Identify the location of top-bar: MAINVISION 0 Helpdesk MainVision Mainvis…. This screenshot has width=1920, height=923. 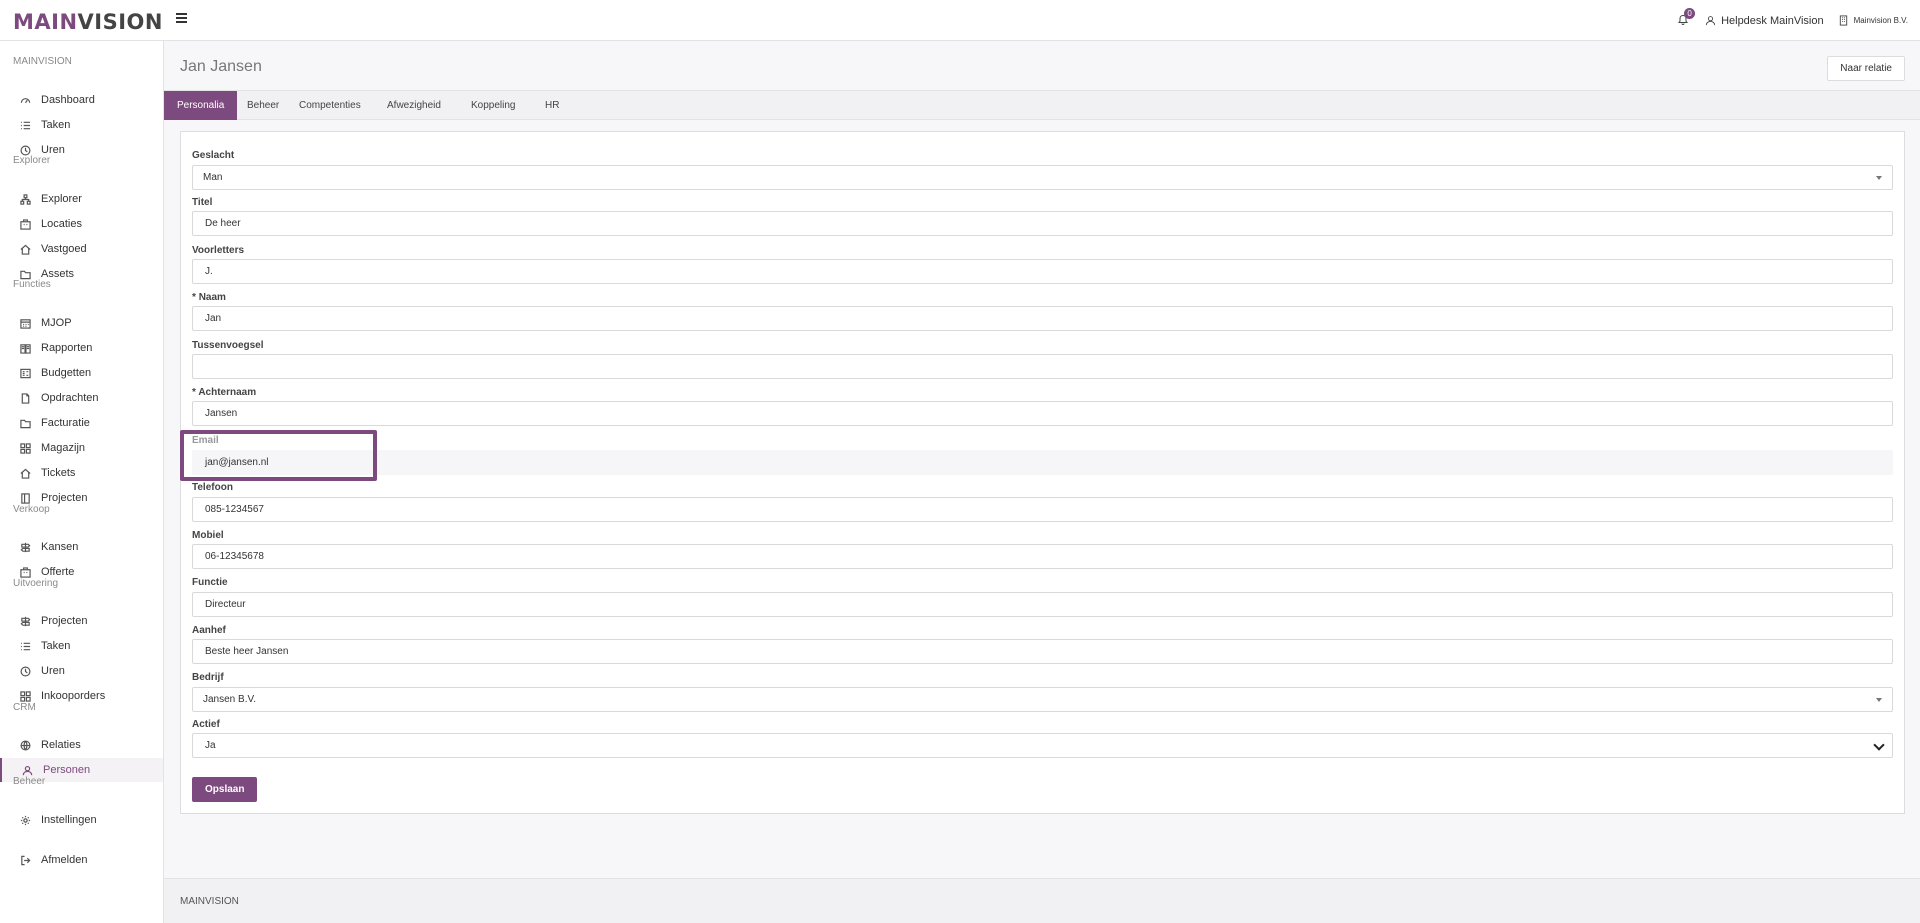
(960, 20).